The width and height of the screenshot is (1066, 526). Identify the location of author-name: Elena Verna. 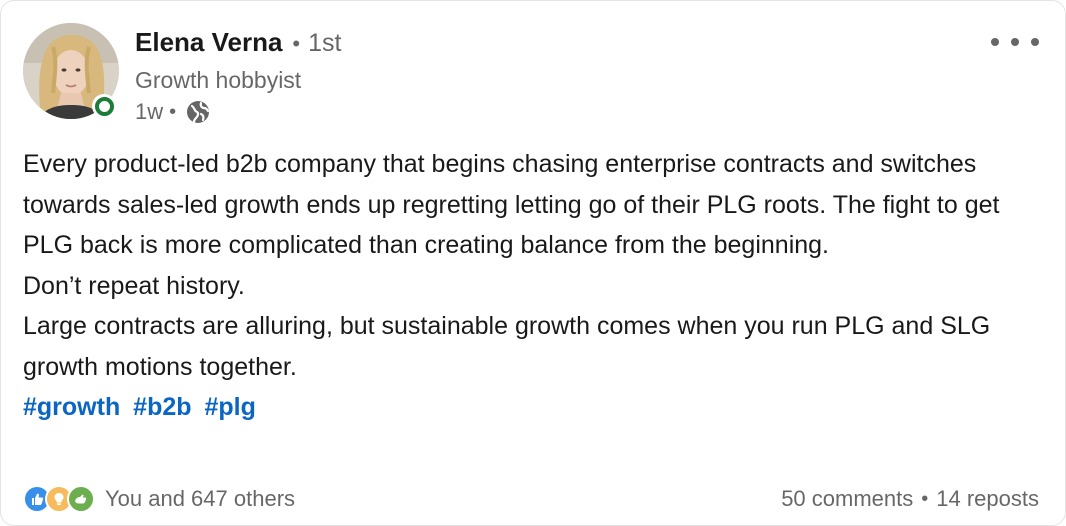
(208, 42).